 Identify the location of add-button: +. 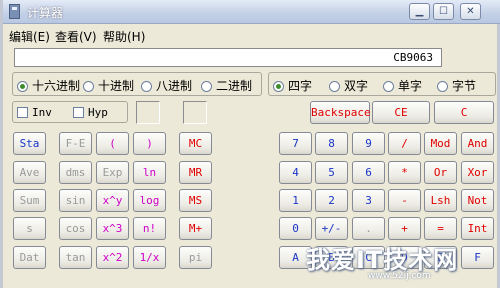
(404, 228).